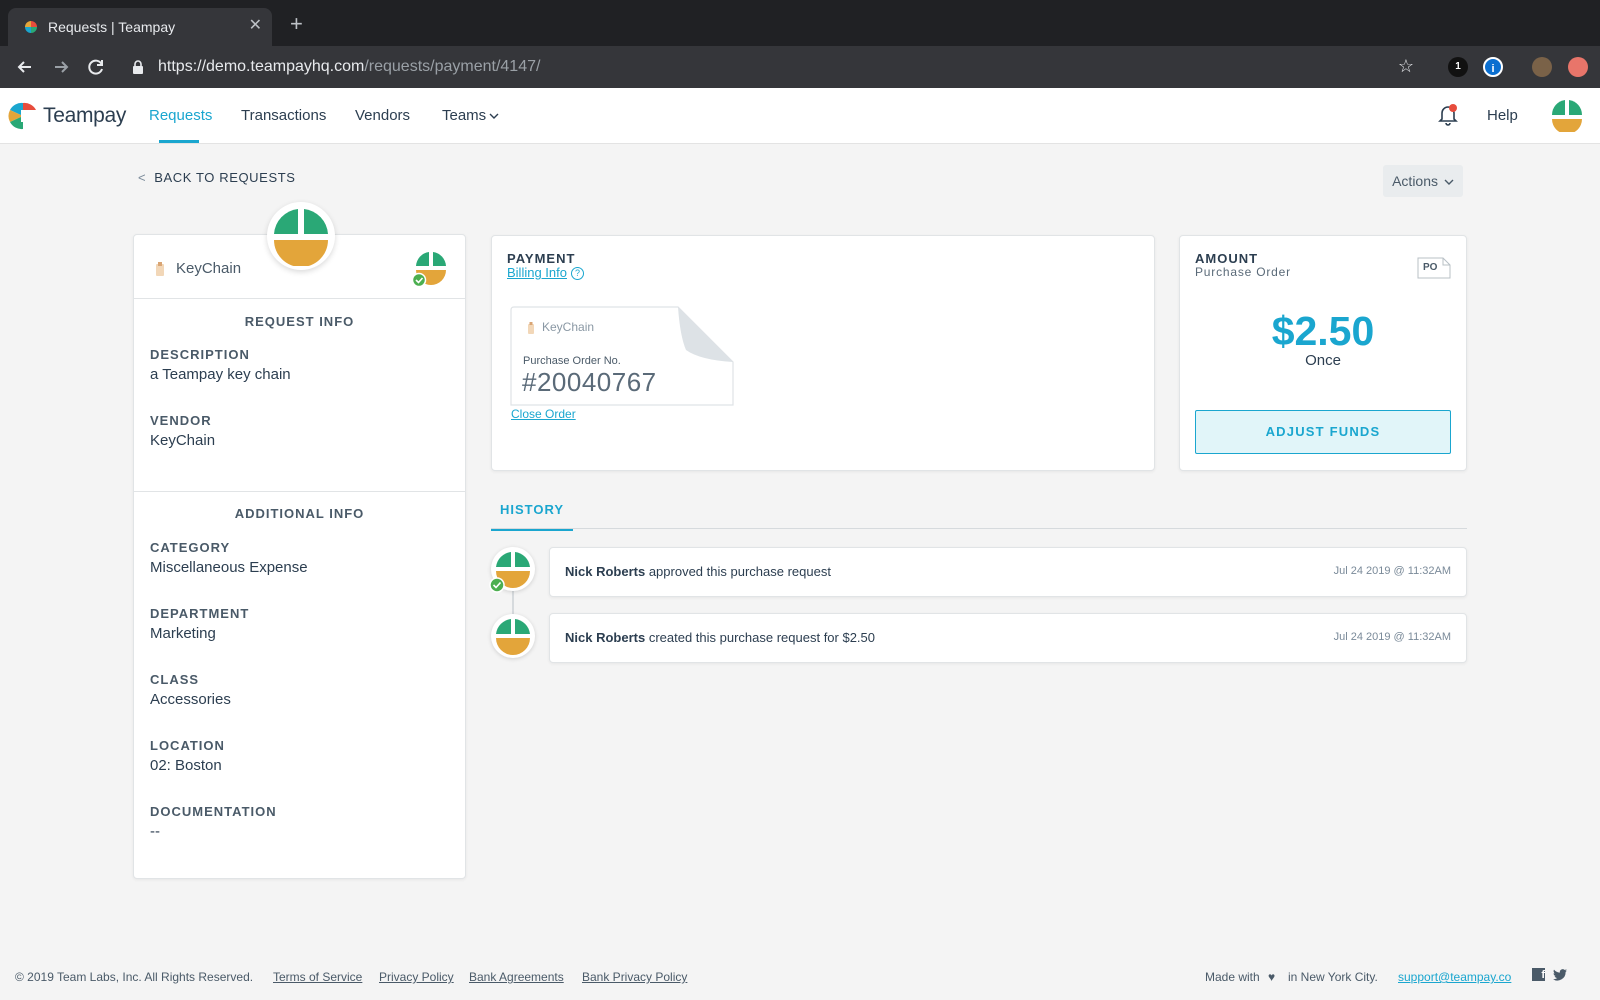  Describe the element at coordinates (543, 414) in the screenshot. I see `close-order-link: Close Order` at that location.